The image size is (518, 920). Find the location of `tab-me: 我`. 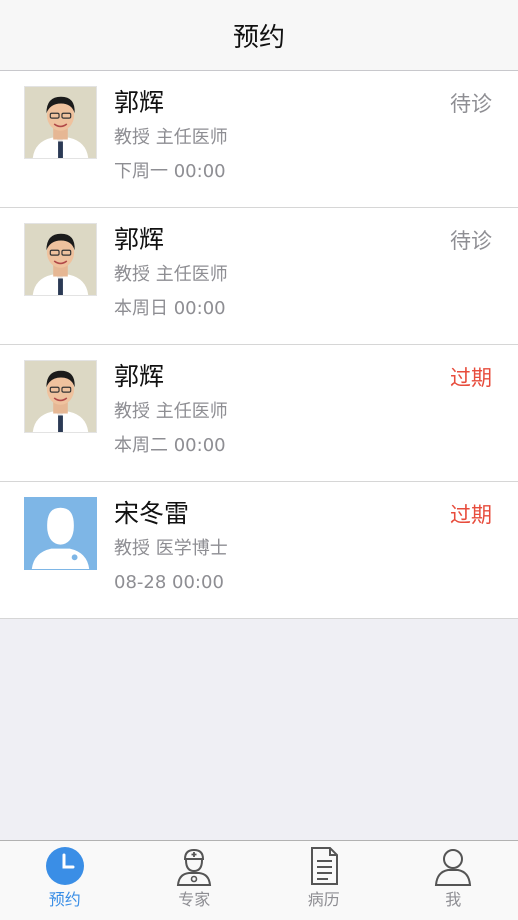

tab-me: 我 is located at coordinates (453, 880).